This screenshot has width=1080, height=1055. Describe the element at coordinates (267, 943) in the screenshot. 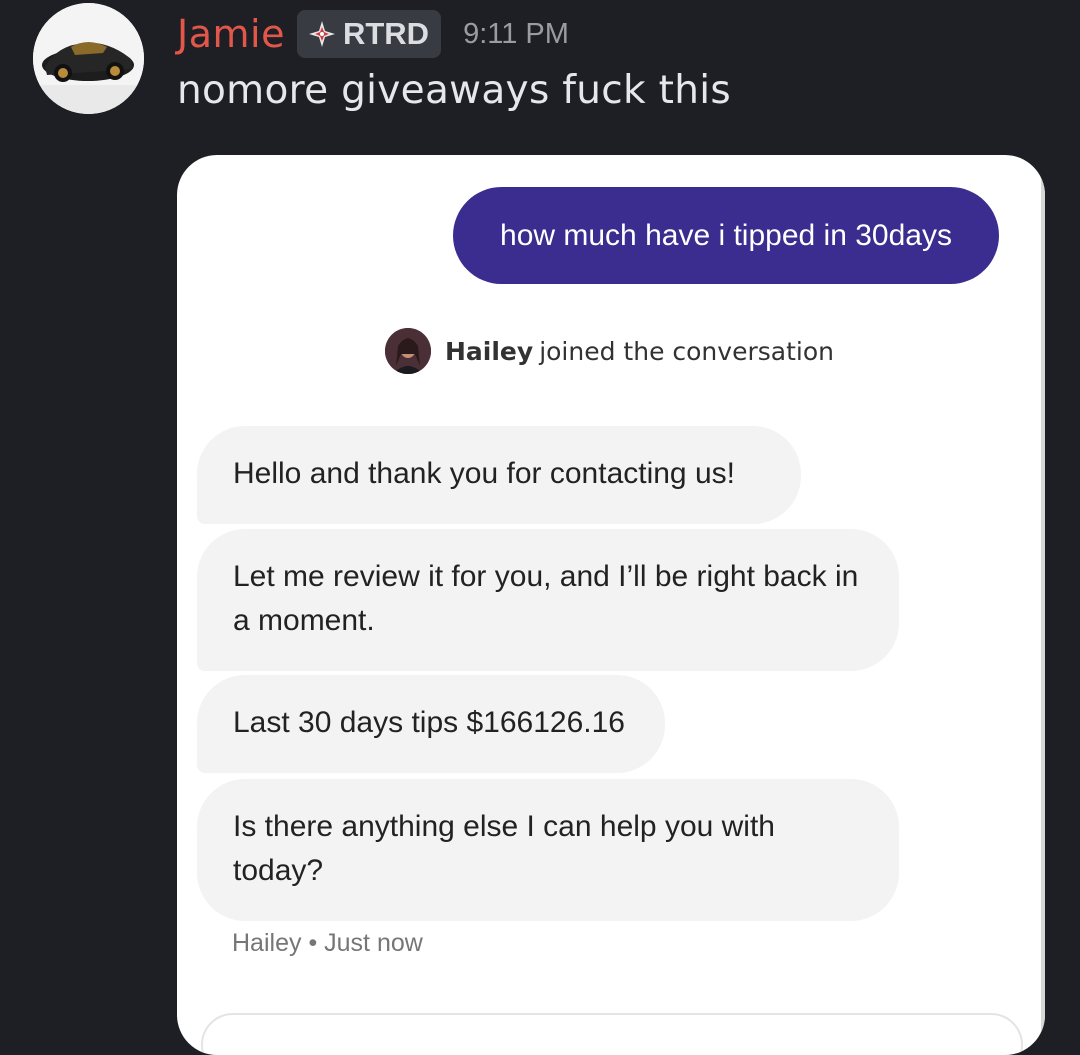

I see `meta-sender: Hailey` at that location.